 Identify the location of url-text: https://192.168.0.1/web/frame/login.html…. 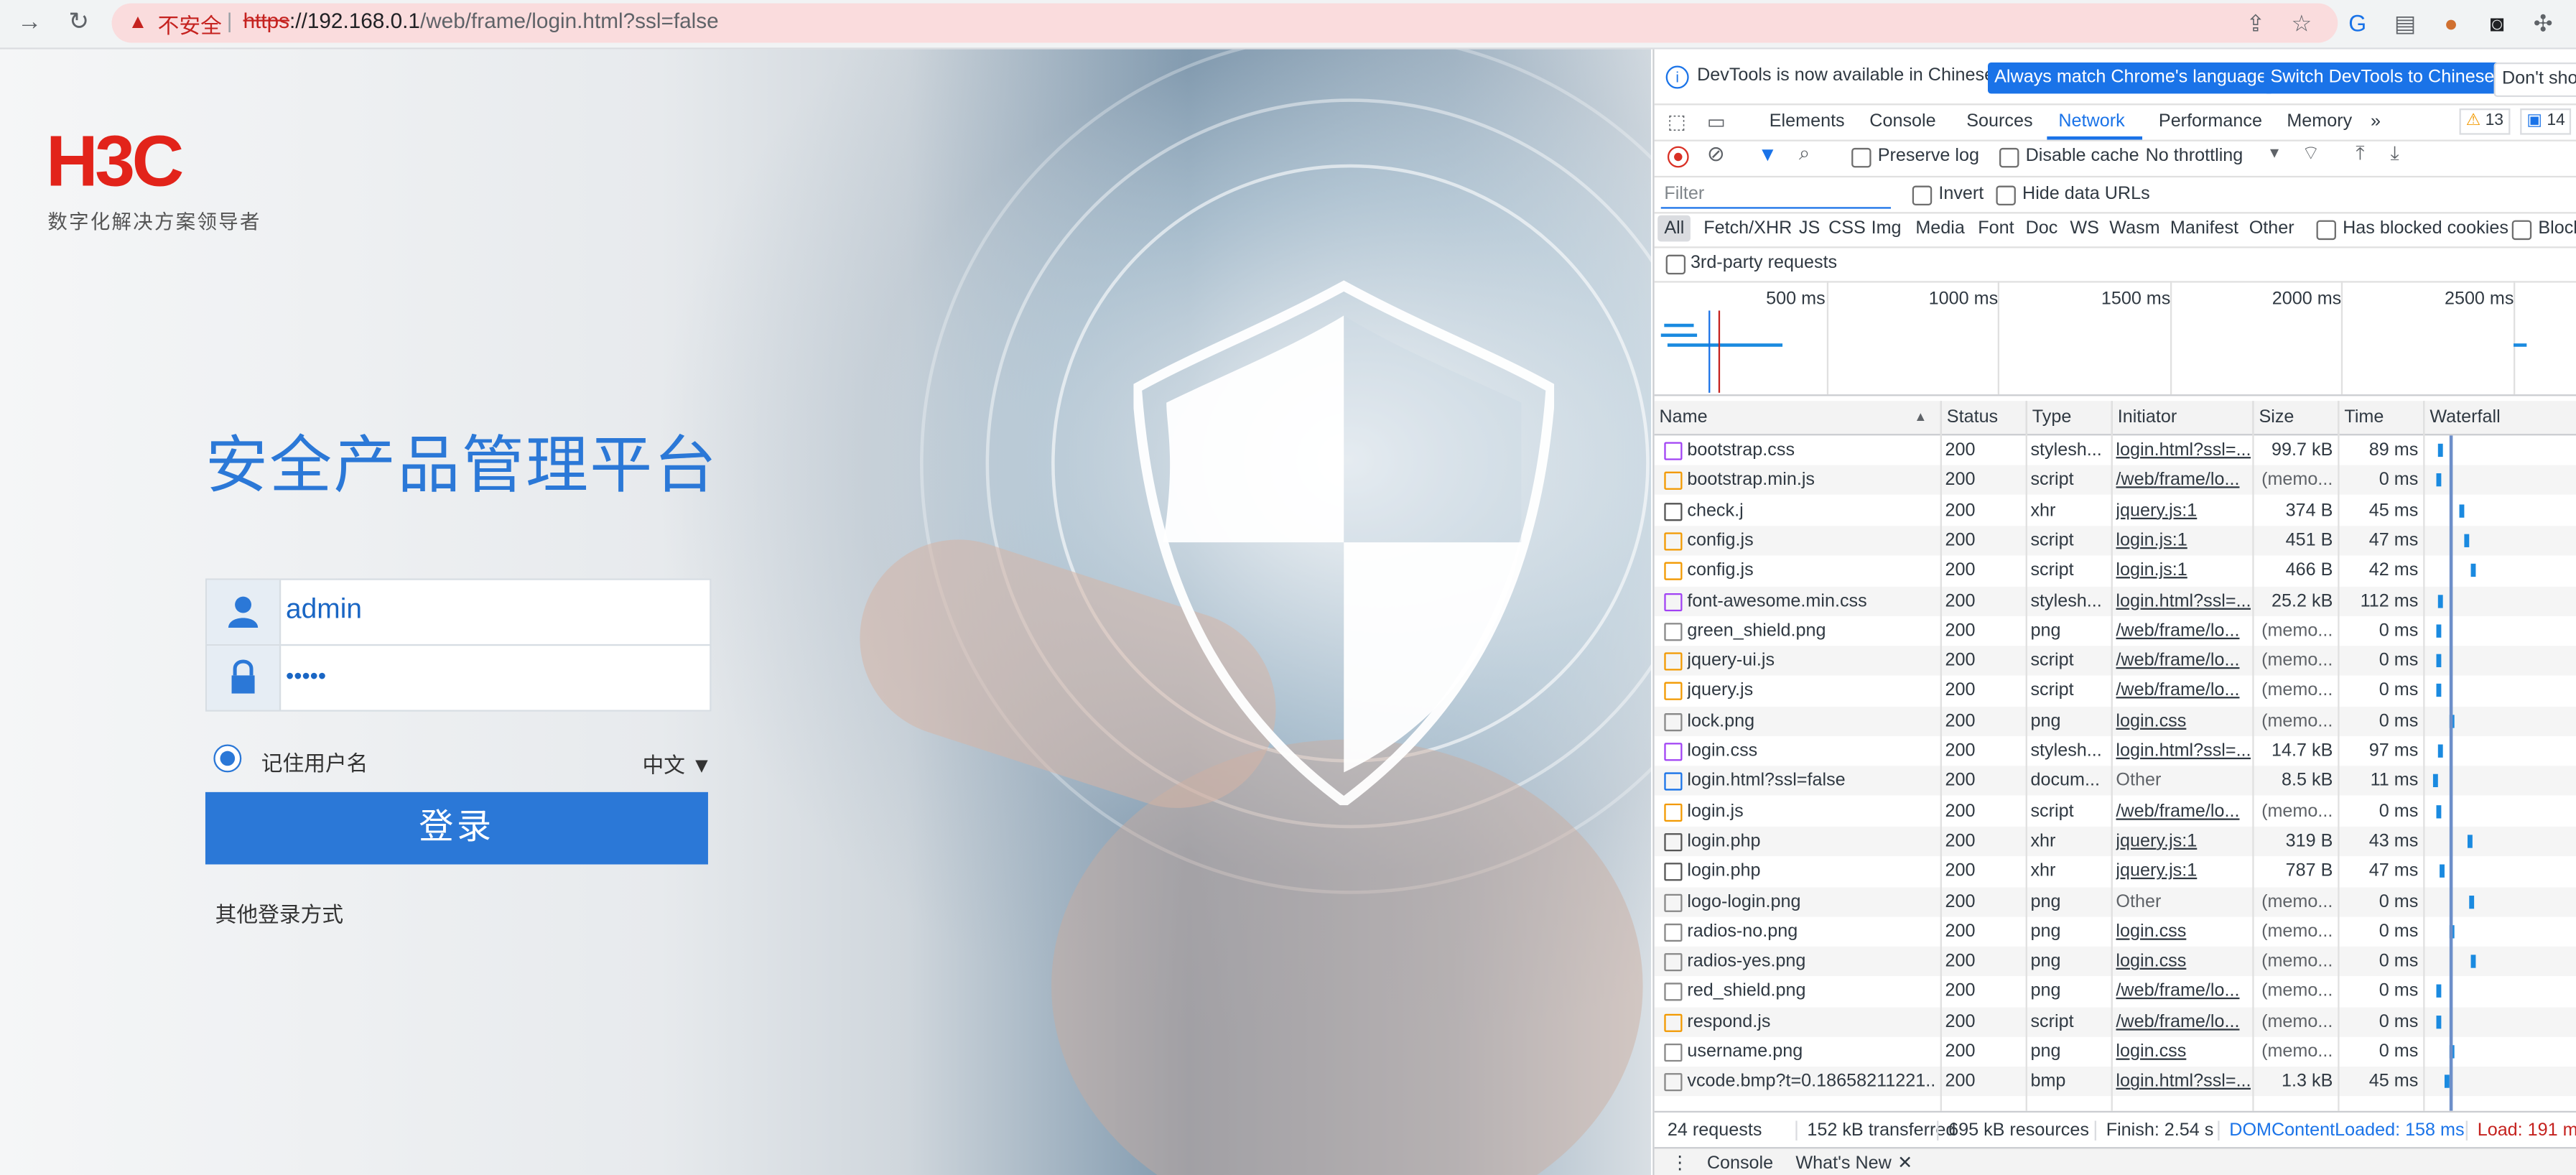
(481, 20).